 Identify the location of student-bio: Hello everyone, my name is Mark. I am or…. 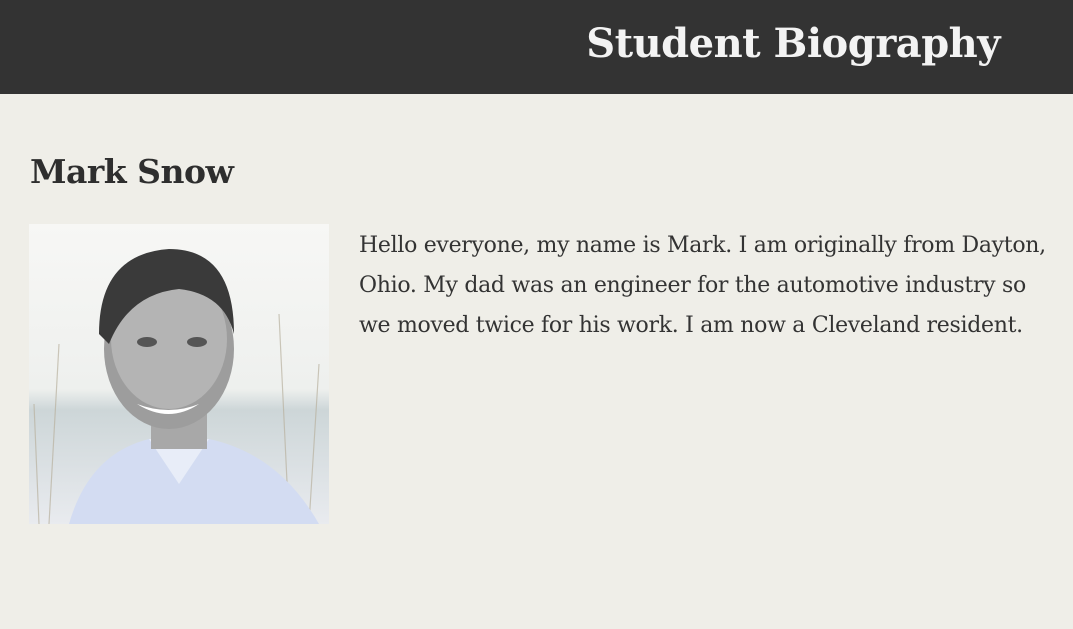
(702, 285).